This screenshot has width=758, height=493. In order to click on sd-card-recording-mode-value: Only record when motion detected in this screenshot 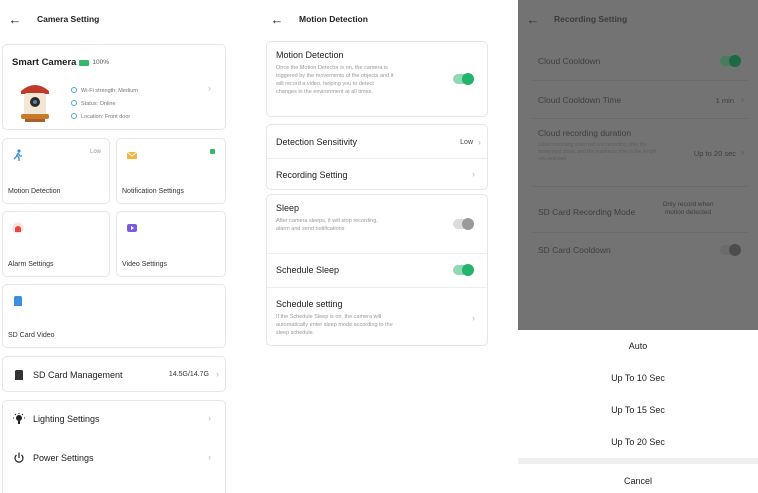, I will do `click(688, 208)`.